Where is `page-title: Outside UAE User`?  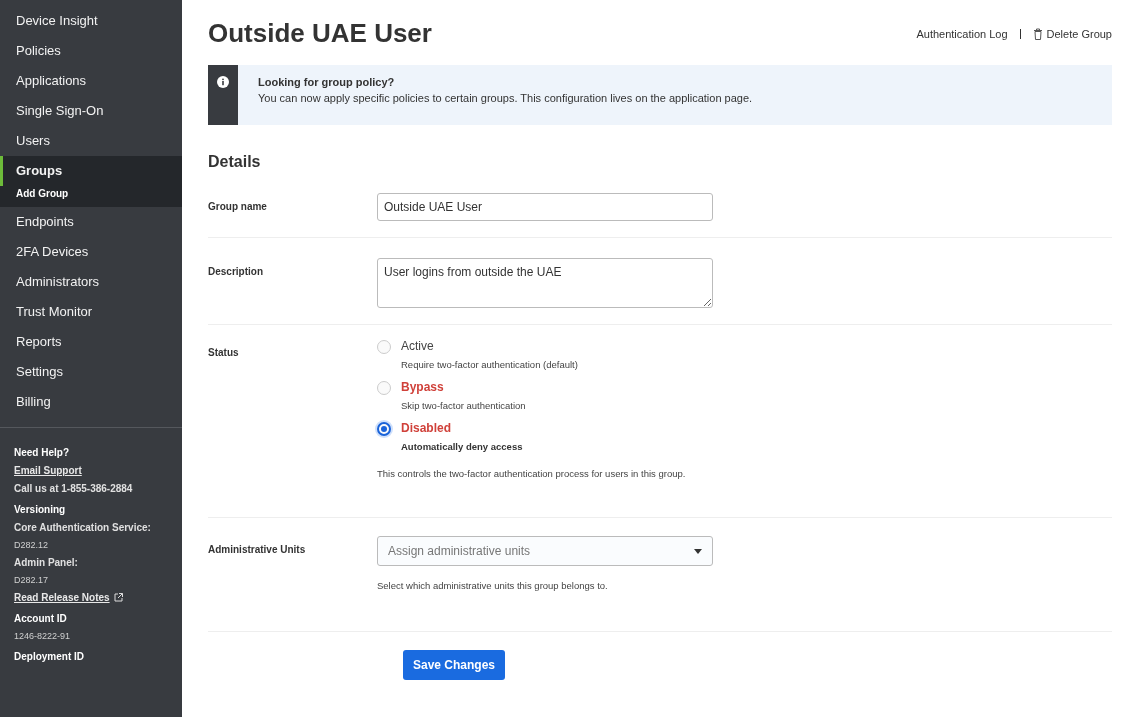 page-title: Outside UAE User is located at coordinates (320, 33).